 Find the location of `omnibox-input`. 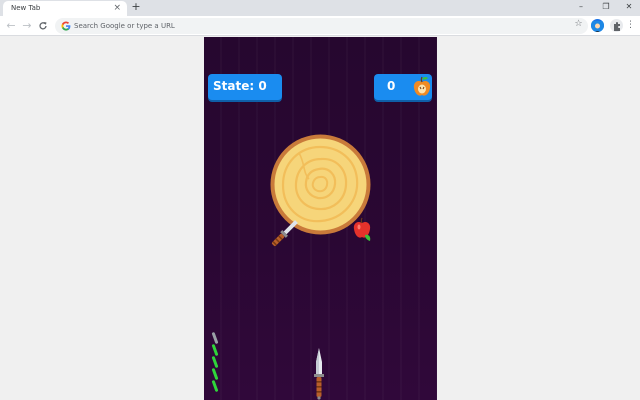

omnibox-input is located at coordinates (314, 26).